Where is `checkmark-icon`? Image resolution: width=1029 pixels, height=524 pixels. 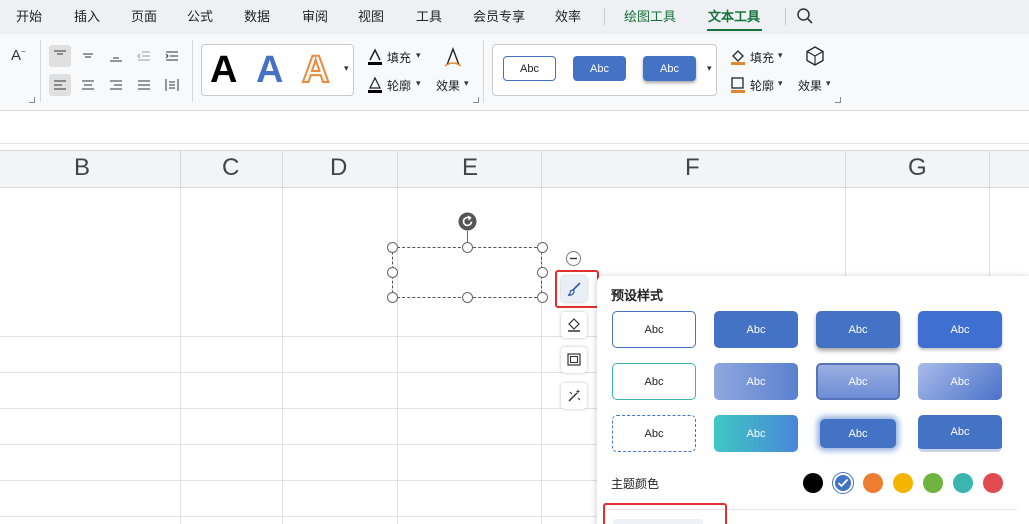 checkmark-icon is located at coordinates (843, 483).